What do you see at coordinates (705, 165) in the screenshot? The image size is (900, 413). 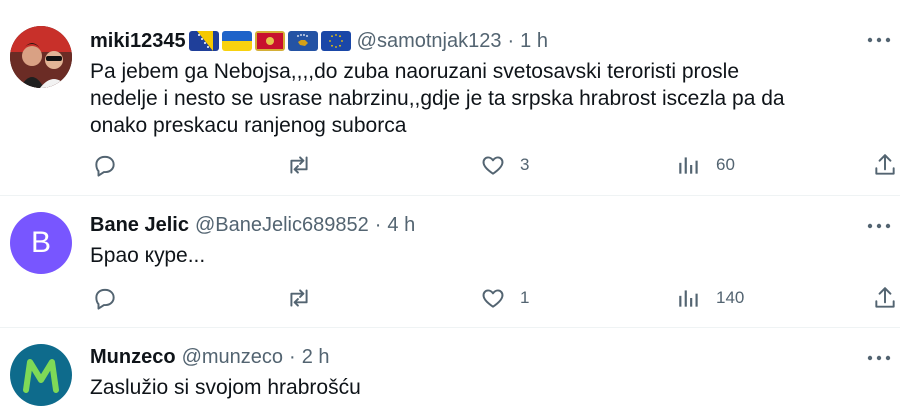 I see `views-button: 60` at bounding box center [705, 165].